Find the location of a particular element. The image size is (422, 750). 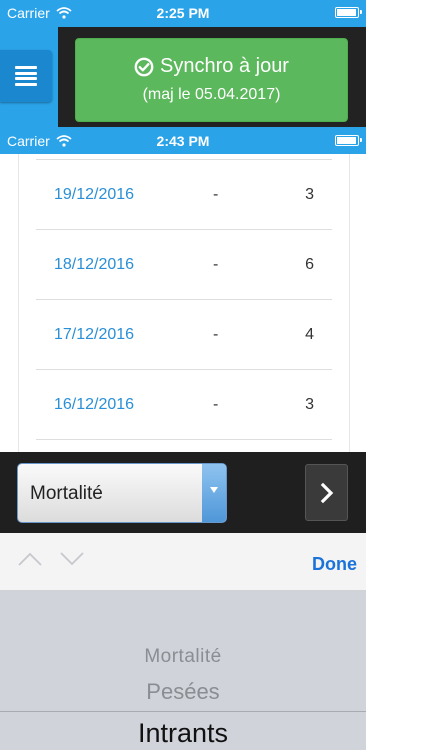

sync-title: Synchro à jour is located at coordinates (224, 66).